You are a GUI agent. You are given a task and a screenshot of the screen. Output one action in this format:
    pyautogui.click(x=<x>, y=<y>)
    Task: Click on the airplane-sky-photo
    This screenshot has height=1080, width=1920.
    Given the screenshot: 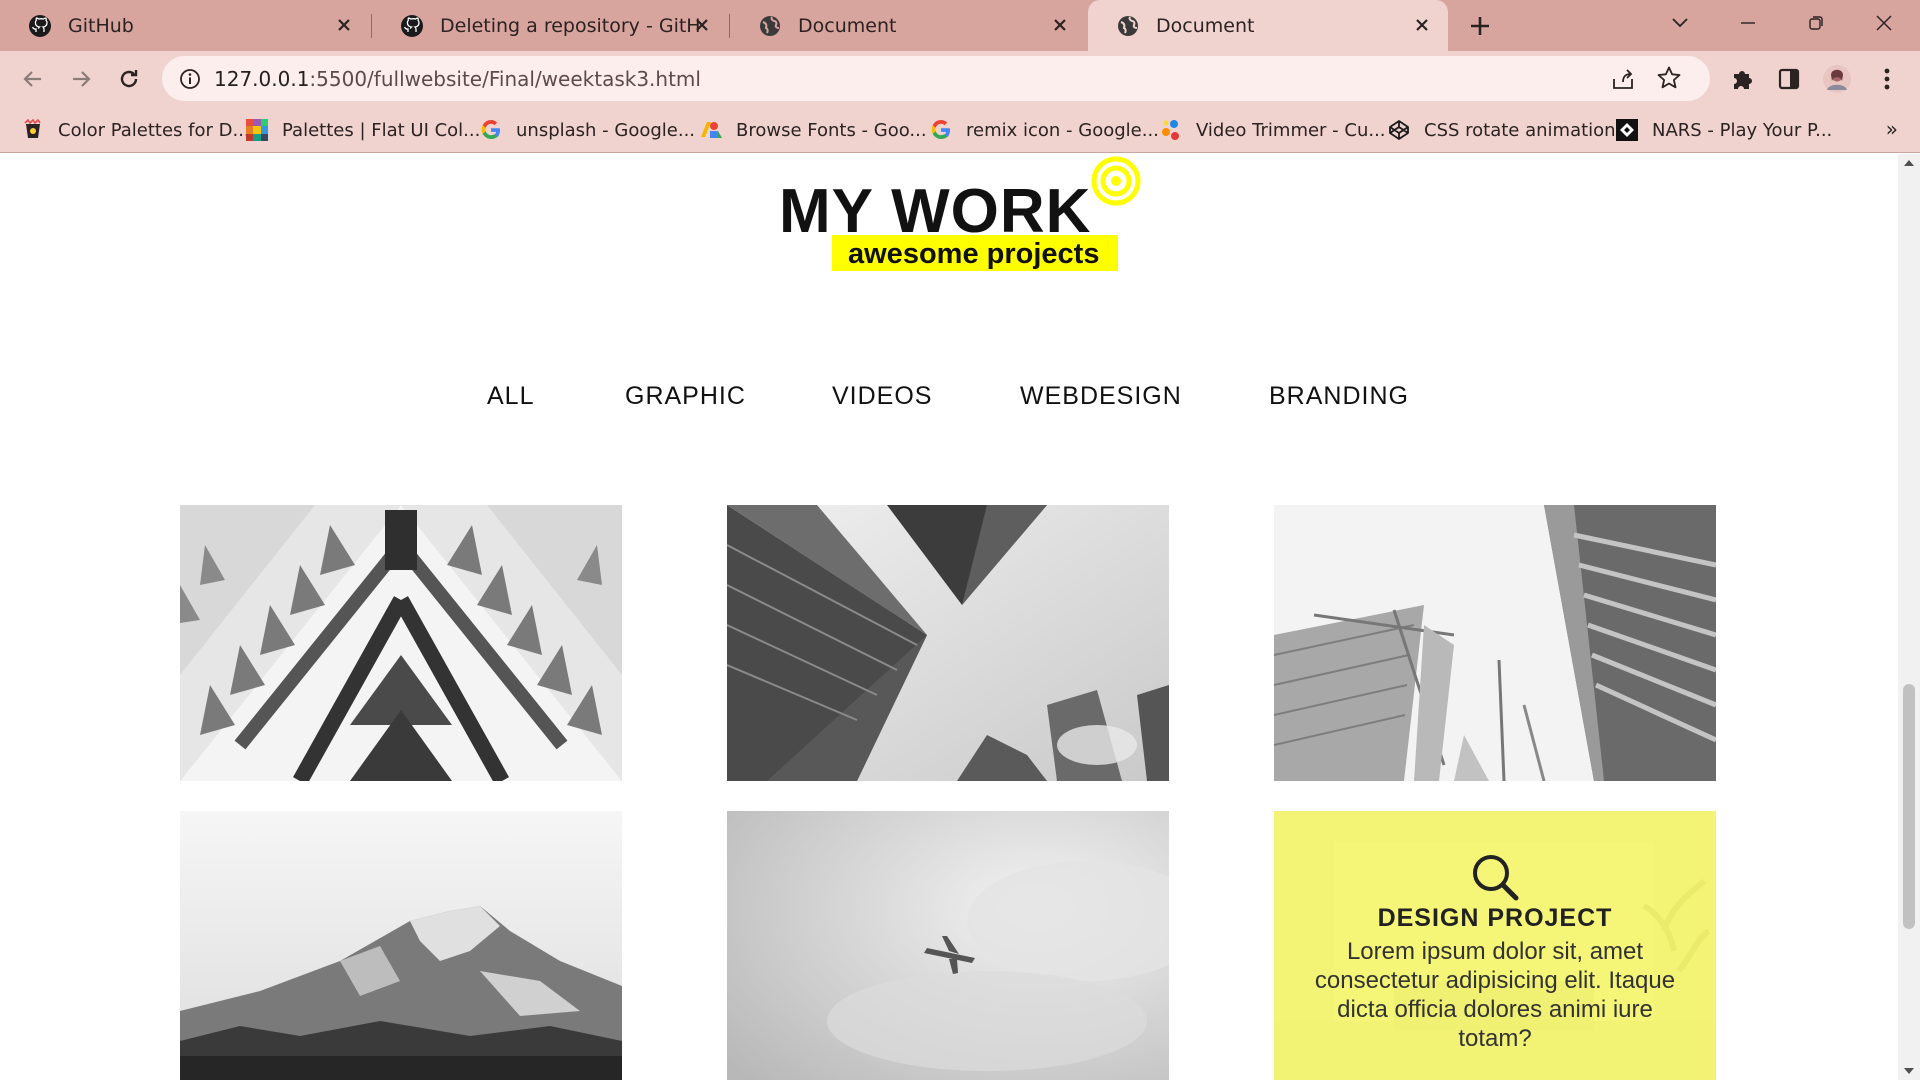 What is the action you would take?
    pyautogui.click(x=948, y=945)
    